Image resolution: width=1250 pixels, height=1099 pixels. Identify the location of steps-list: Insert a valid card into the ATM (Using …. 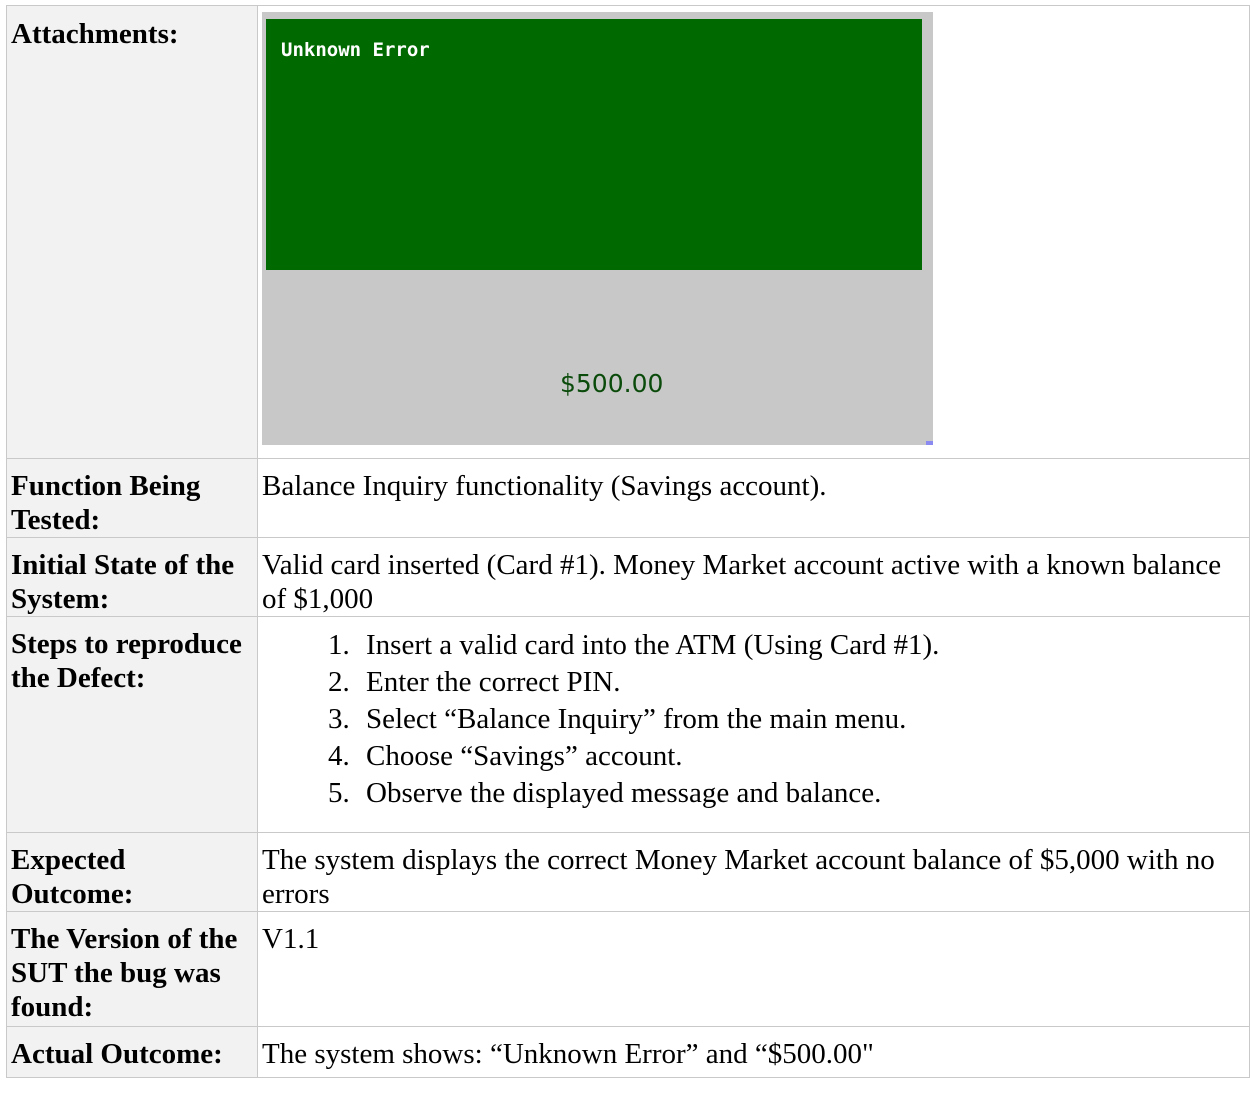
(753, 719).